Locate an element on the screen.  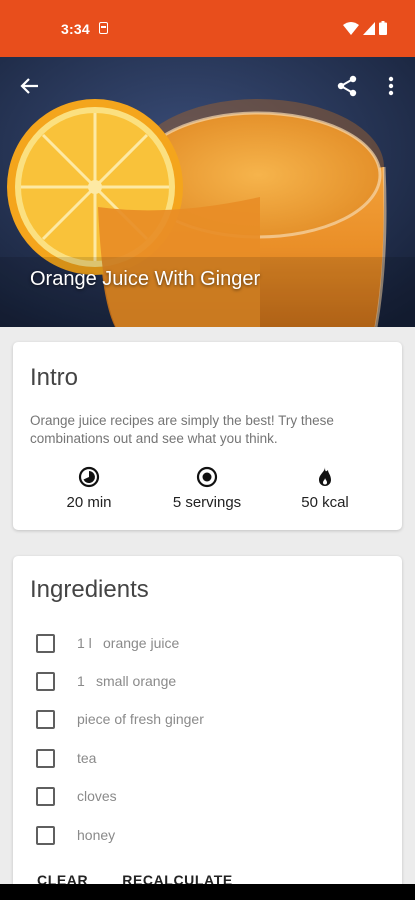
servings-icon is located at coordinates (207, 477).